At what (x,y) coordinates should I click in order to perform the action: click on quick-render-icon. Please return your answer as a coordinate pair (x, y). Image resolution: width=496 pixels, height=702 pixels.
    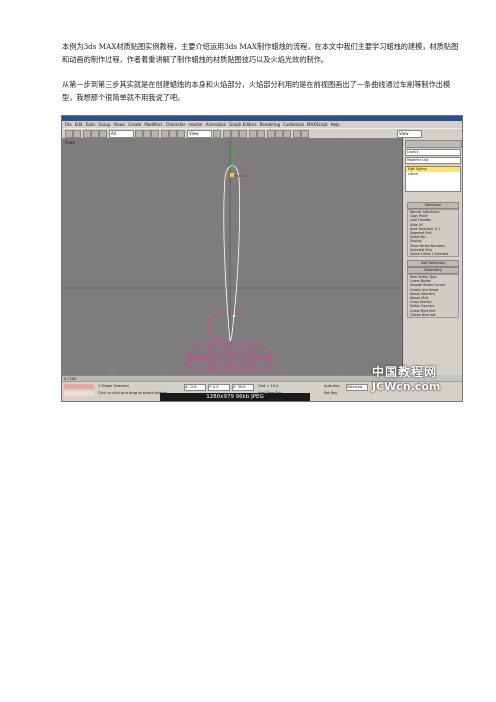
    Looking at the image, I should click on (305, 134).